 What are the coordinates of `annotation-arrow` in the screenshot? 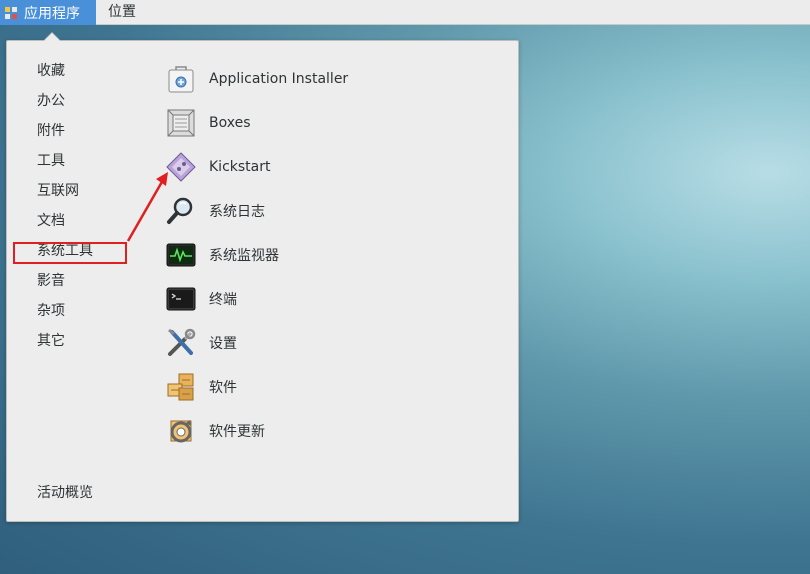 It's located at (147, 207).